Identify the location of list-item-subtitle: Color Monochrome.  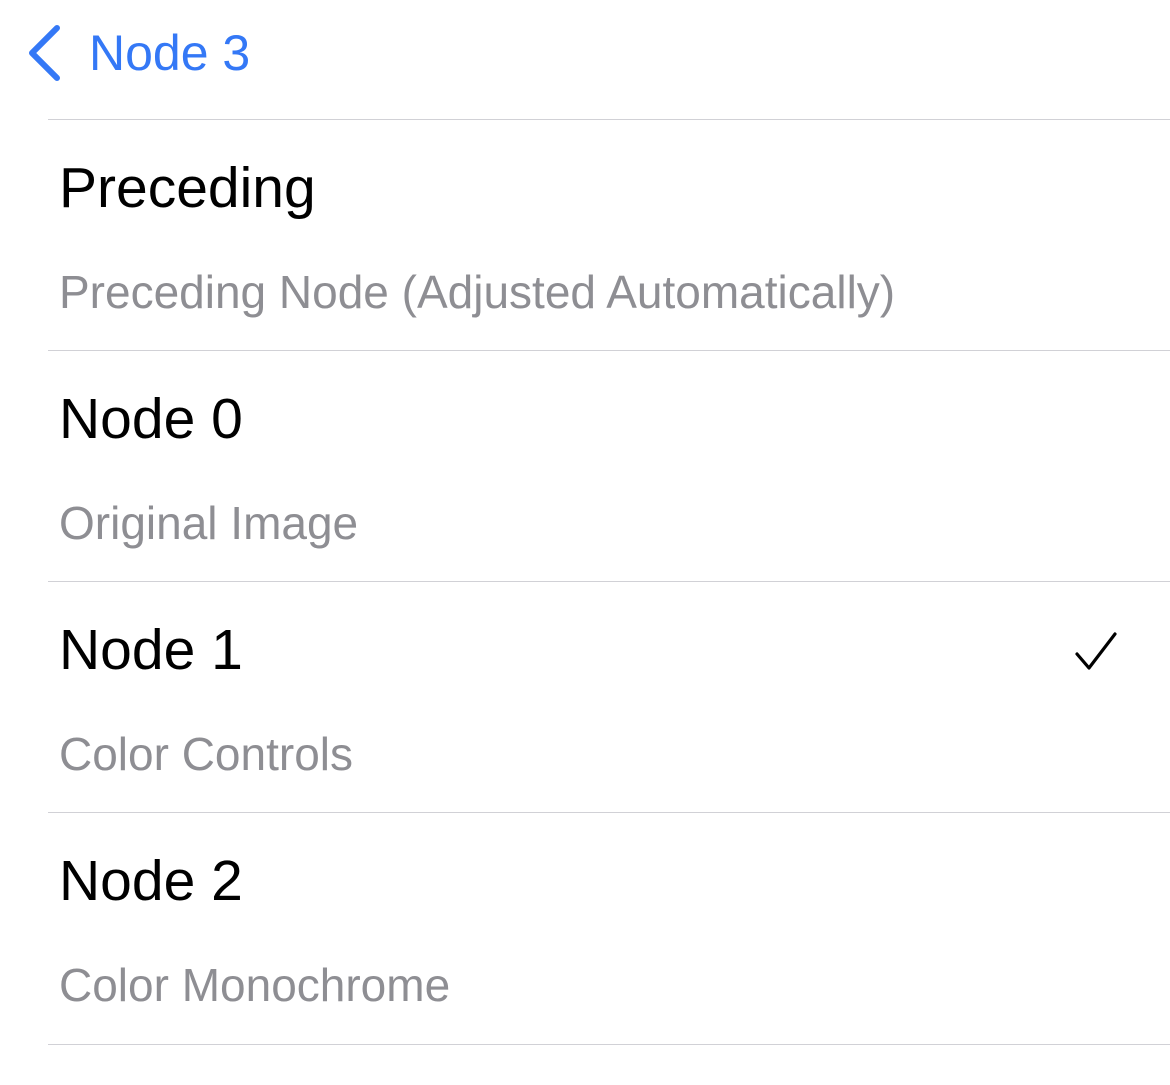
(255, 985).